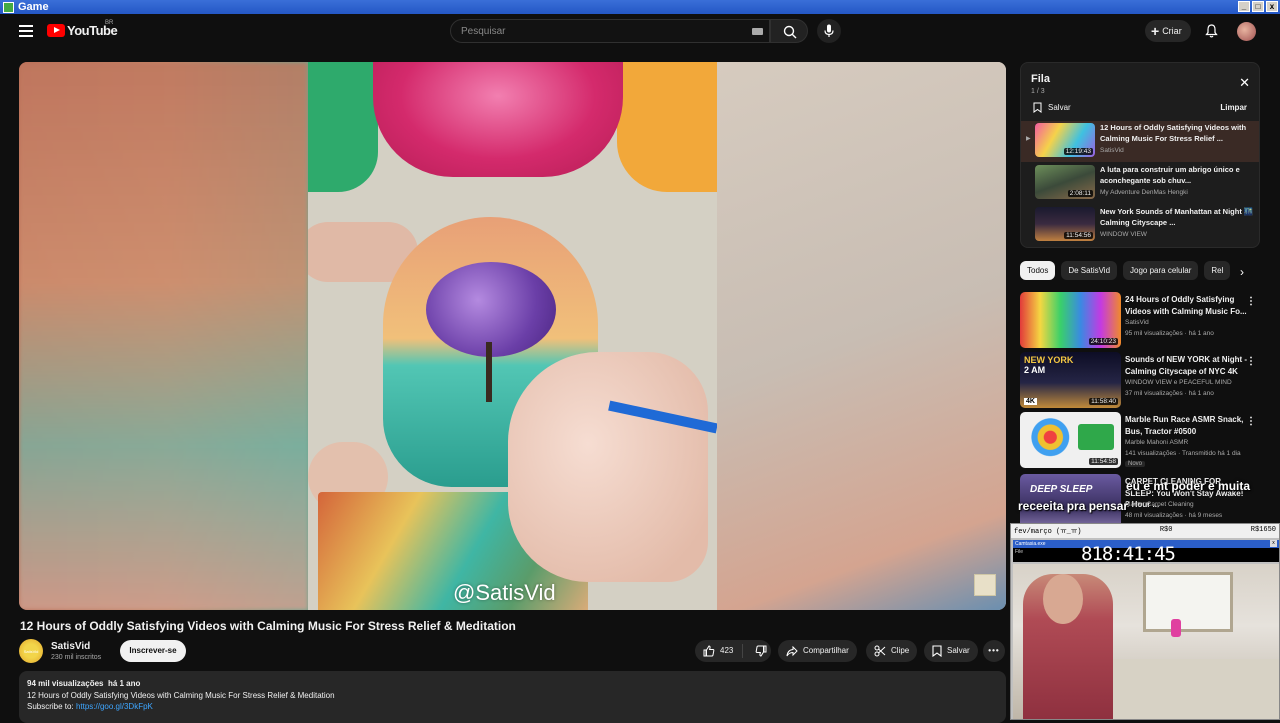  I want to click on timer-window: Camtasia.exe x File 818:41:45, so click(1146, 552).